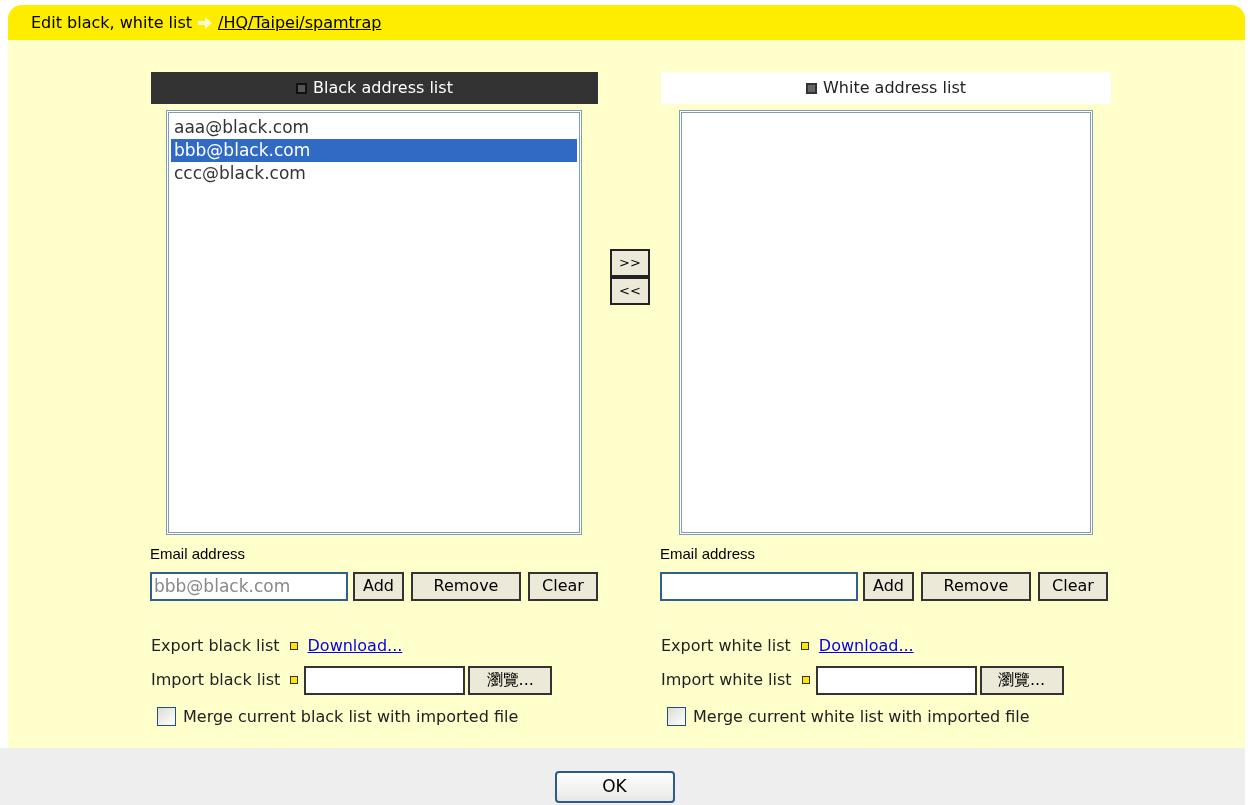 The image size is (1250, 805). Describe the element at coordinates (614, 787) in the screenshot. I see `ok-button: OK` at that location.